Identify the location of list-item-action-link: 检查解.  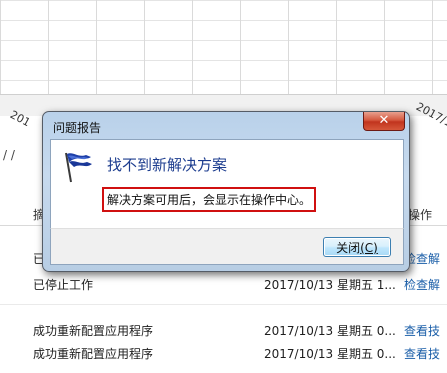
(422, 285).